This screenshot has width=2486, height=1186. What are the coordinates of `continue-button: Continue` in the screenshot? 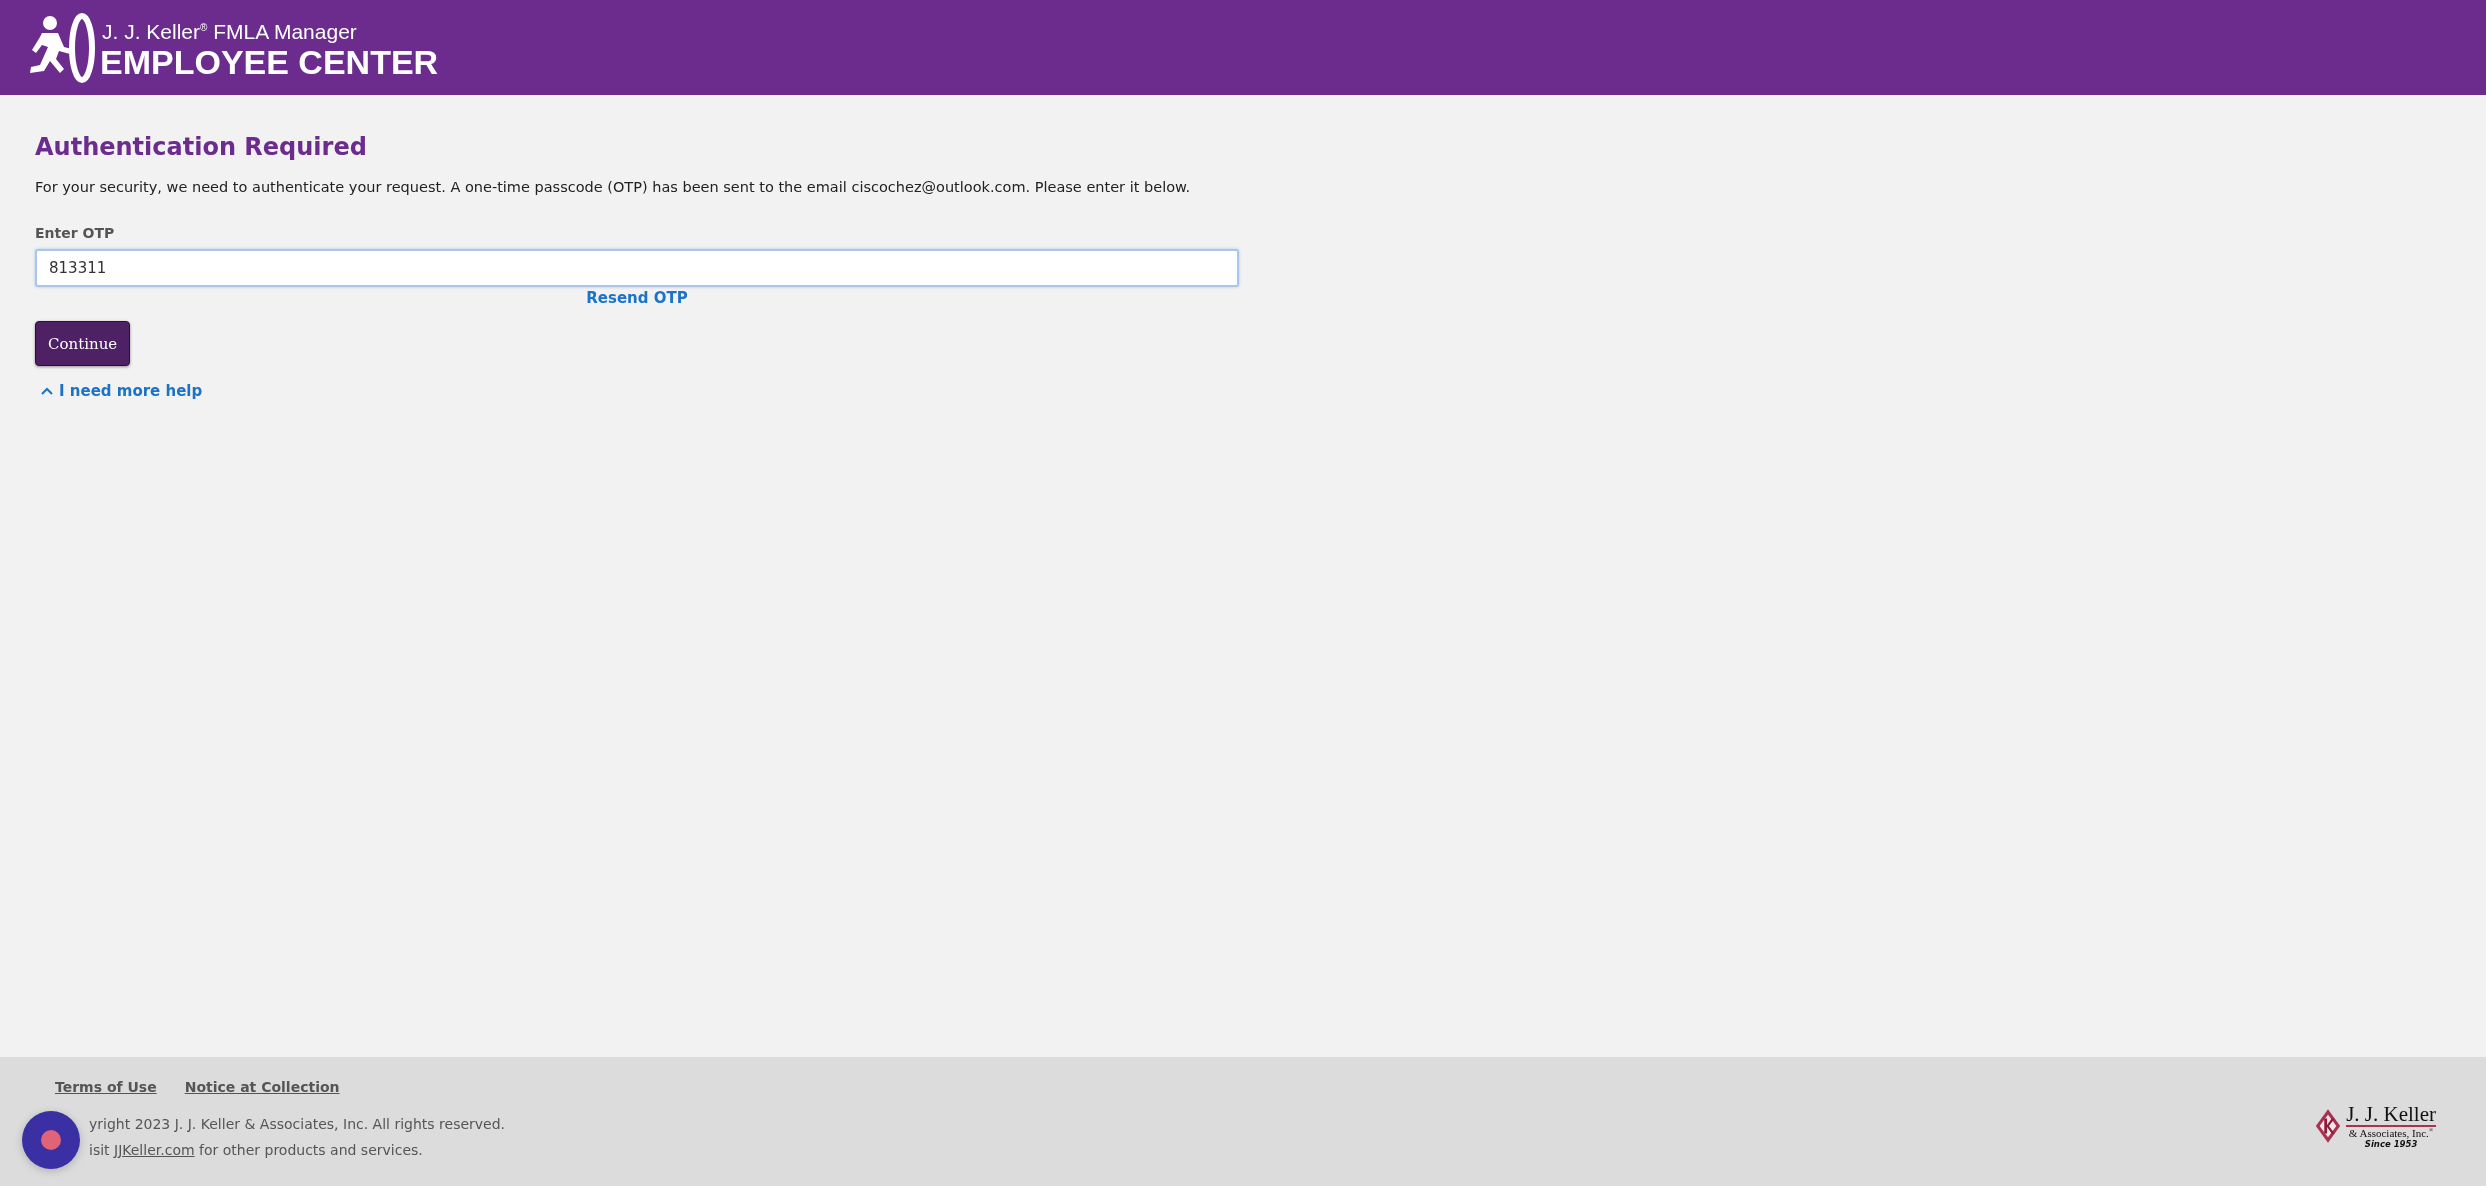 It's located at (83, 343).